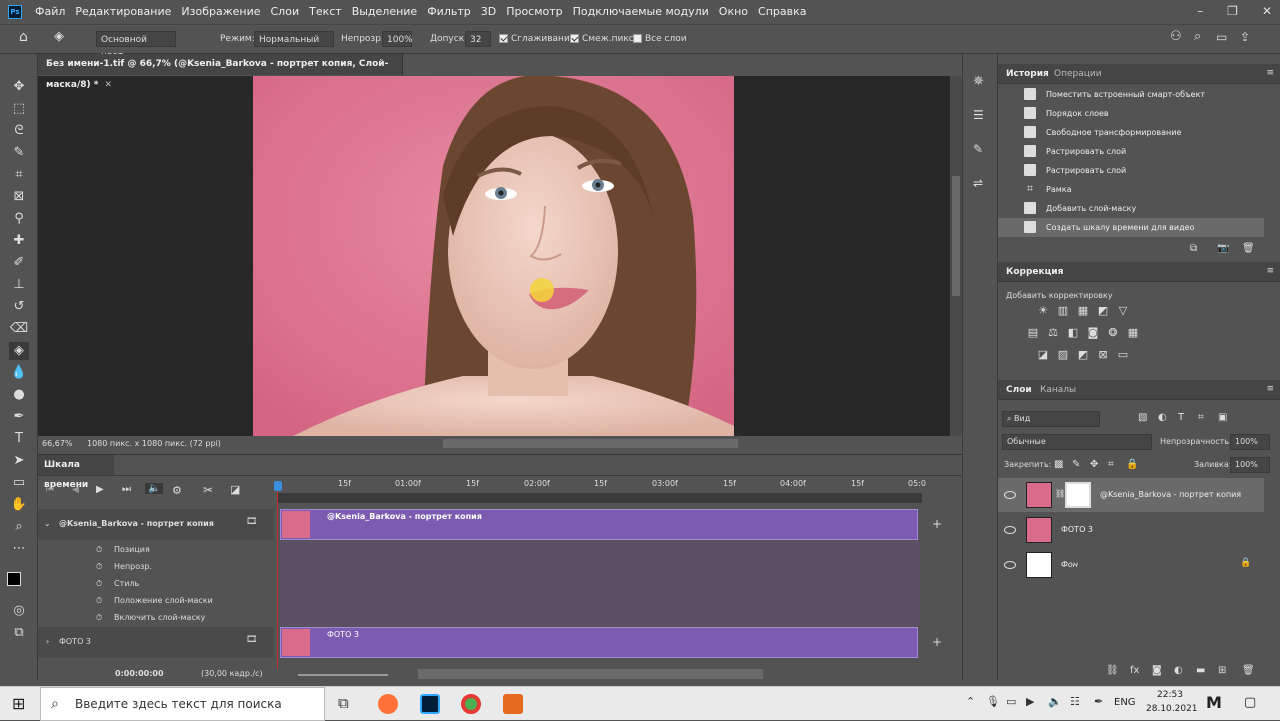 The width and height of the screenshot is (1280, 721). What do you see at coordinates (1060, 493) in the screenshot?
I see `link-icon: ⛓` at bounding box center [1060, 493].